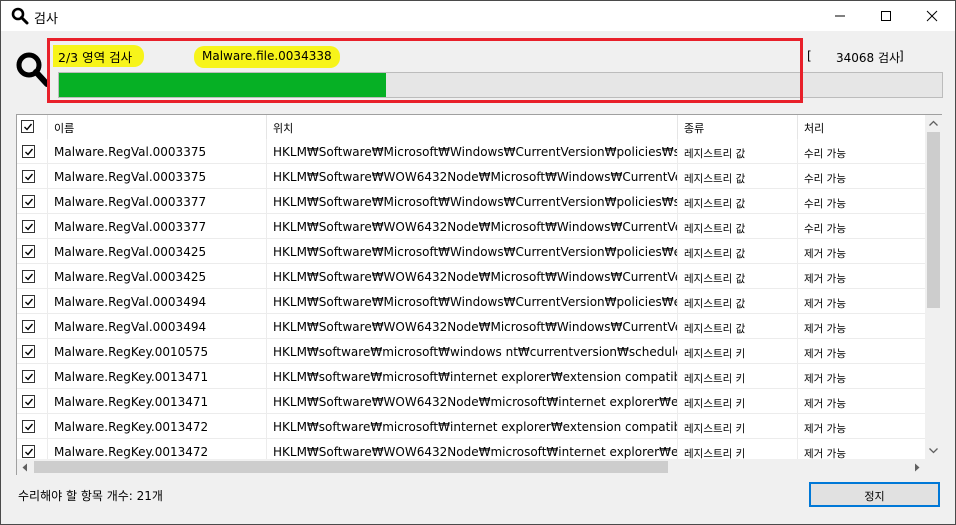 This screenshot has width=956, height=525. Describe the element at coordinates (933, 450) in the screenshot. I see `scroll-down-icon` at that location.